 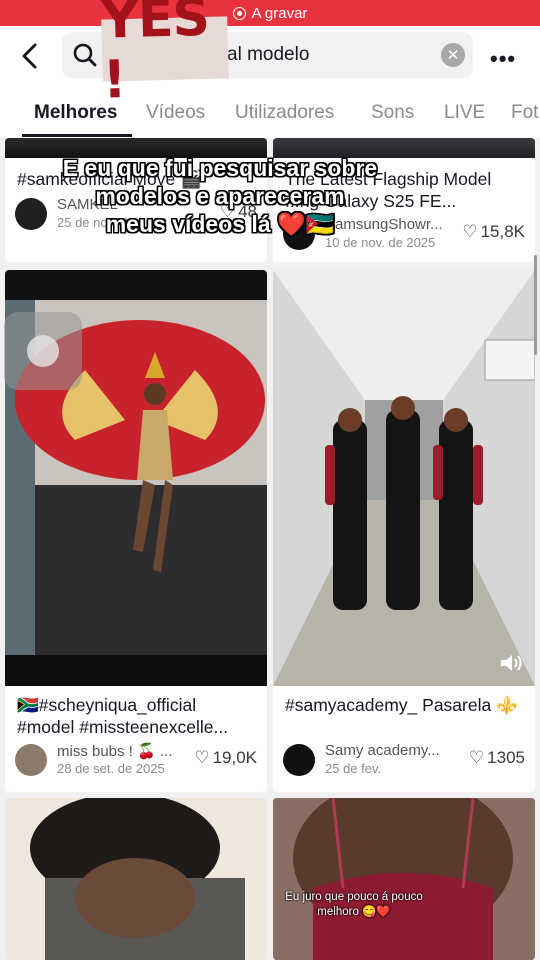 I want to click on clear-search-icon: ✕, so click(x=453, y=55).